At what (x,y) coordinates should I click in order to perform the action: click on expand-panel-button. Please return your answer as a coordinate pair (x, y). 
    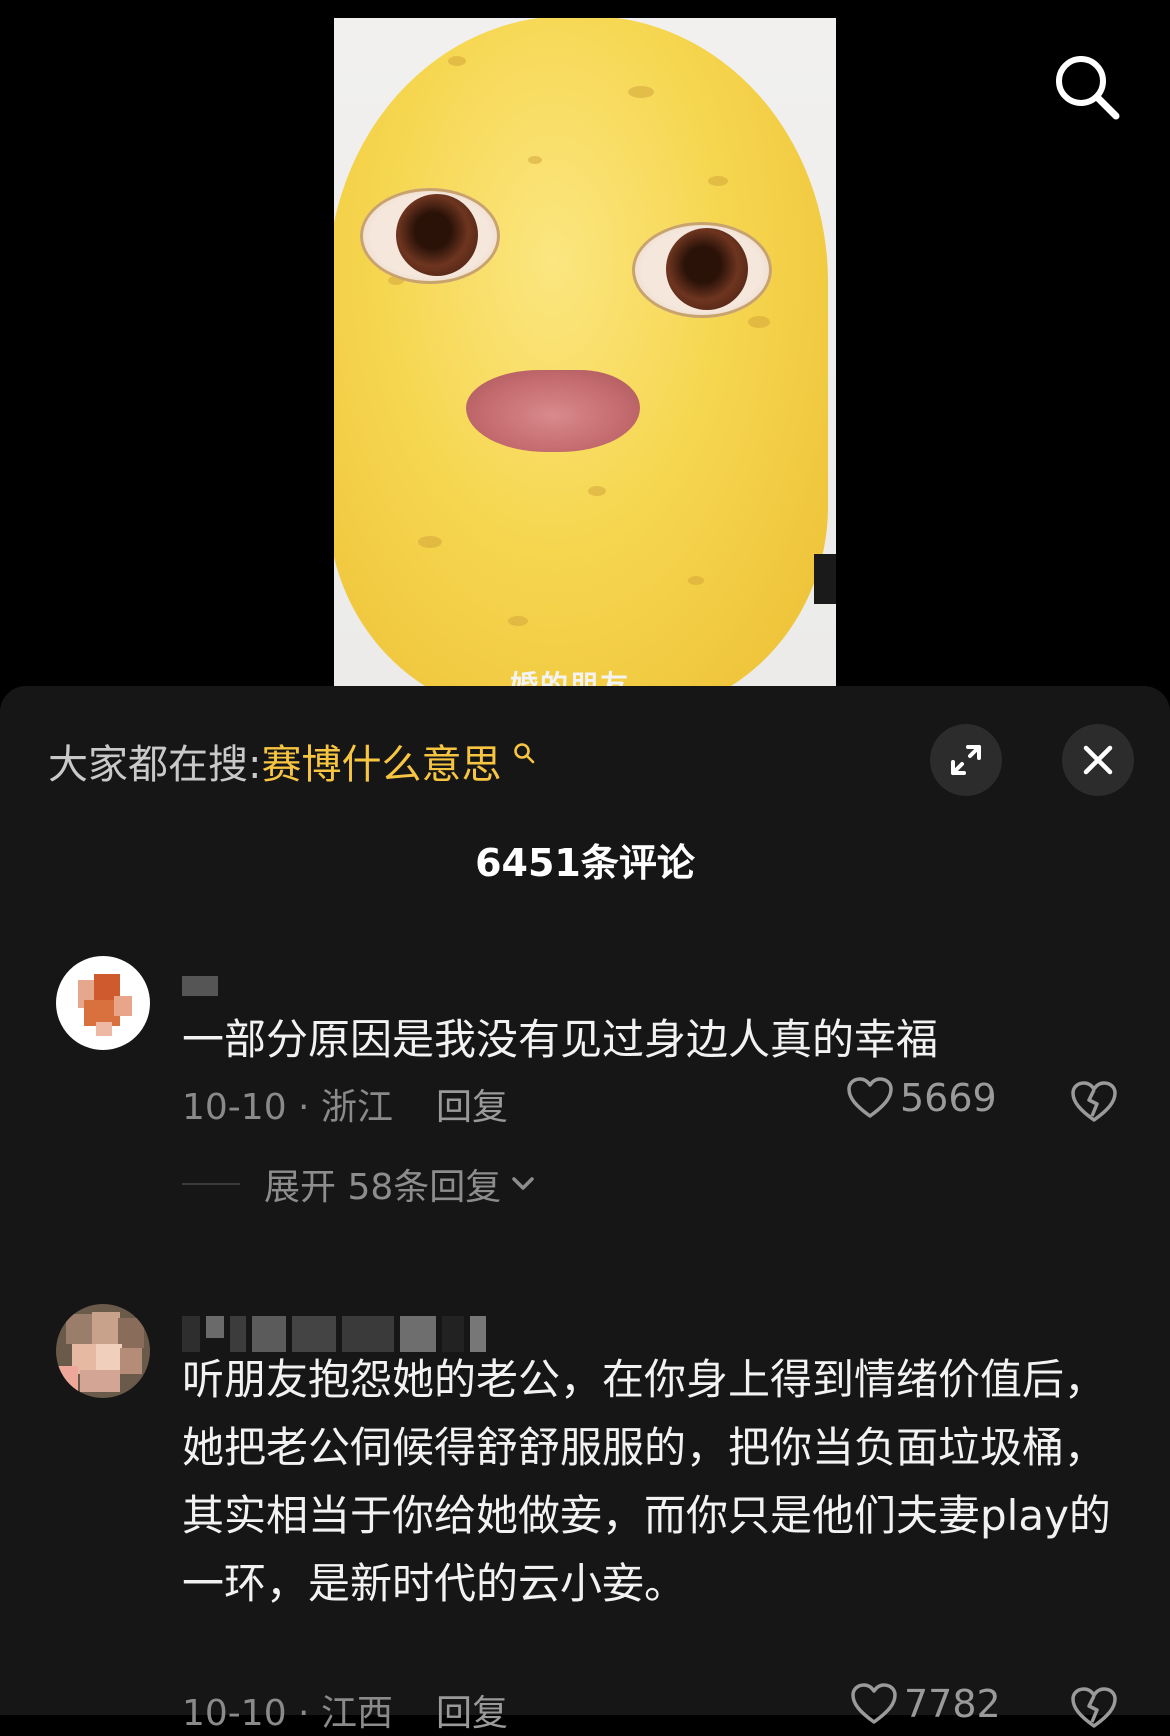
    Looking at the image, I should click on (966, 760).